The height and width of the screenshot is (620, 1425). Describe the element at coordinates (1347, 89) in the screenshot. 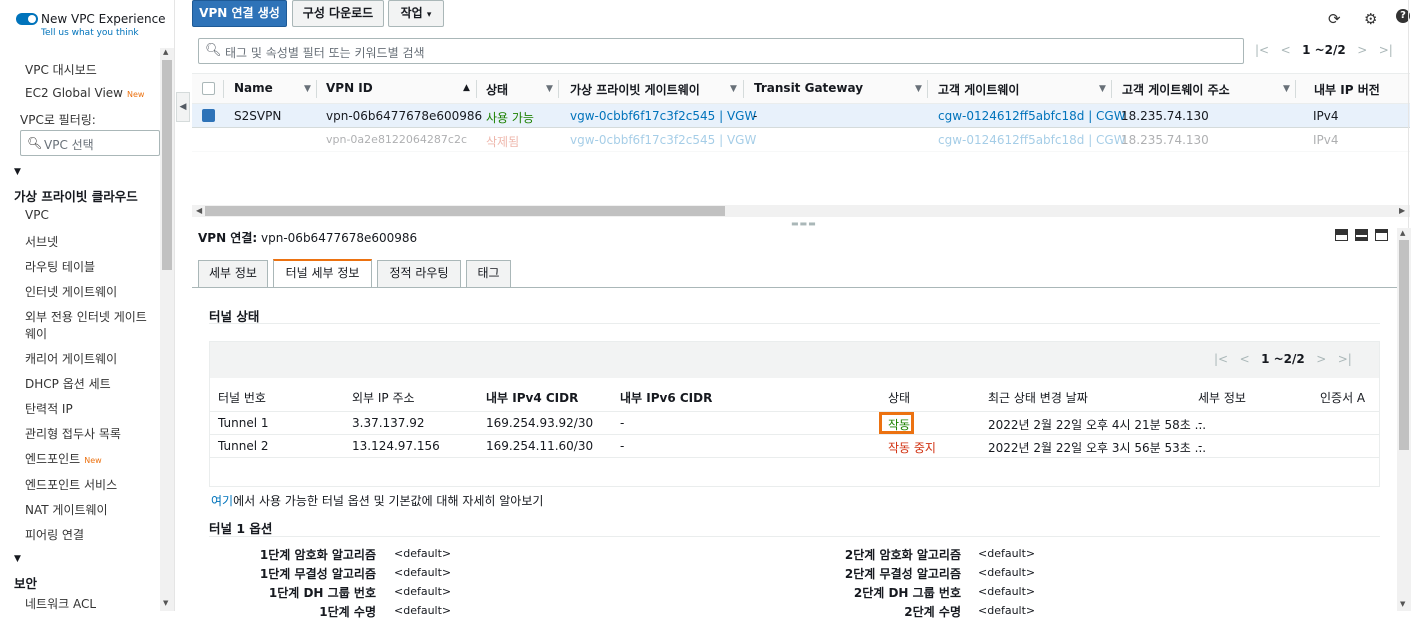

I see `col-ip-version: 내부 IP 버전` at that location.